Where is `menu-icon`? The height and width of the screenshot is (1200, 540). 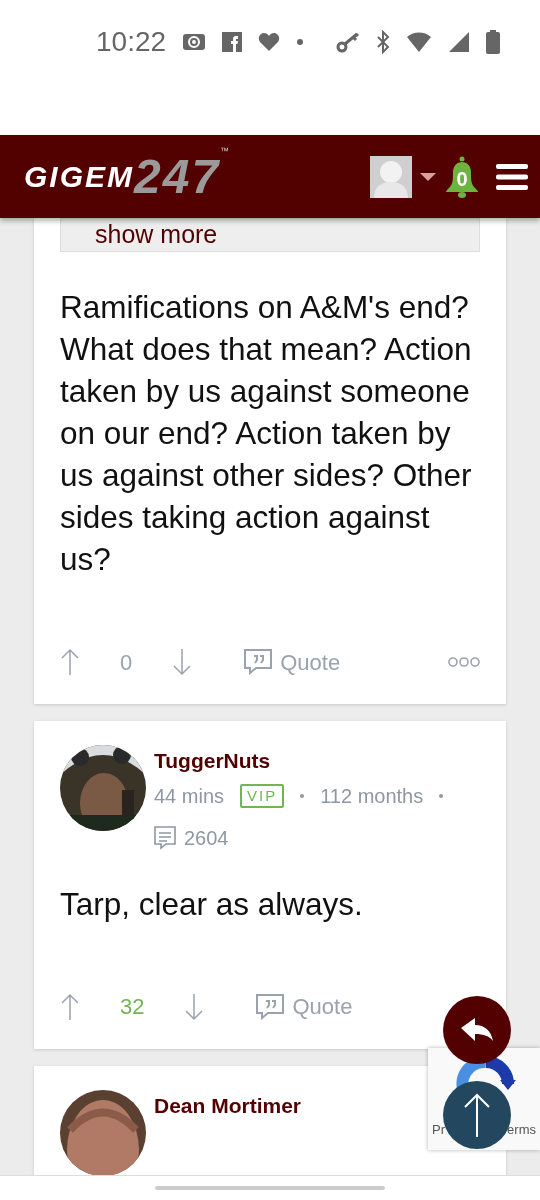
menu-icon is located at coordinates (512, 176).